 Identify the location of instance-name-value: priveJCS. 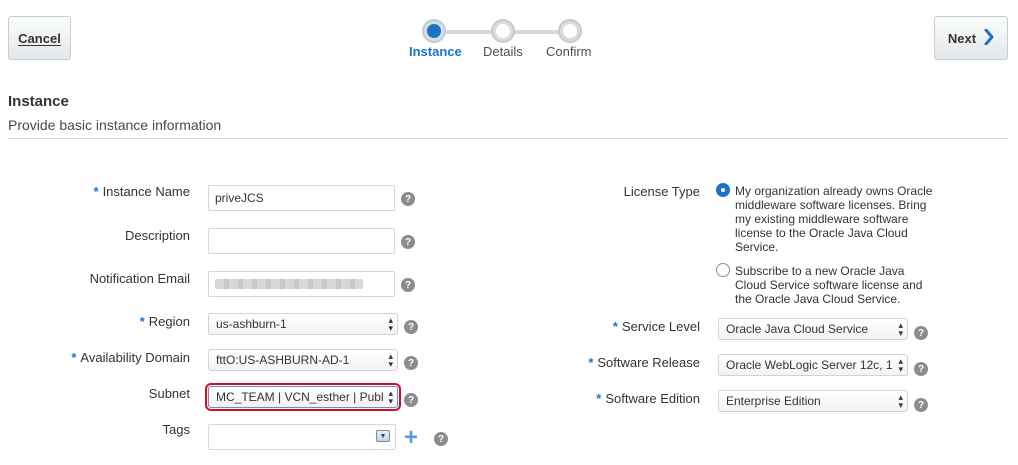
(239, 198).